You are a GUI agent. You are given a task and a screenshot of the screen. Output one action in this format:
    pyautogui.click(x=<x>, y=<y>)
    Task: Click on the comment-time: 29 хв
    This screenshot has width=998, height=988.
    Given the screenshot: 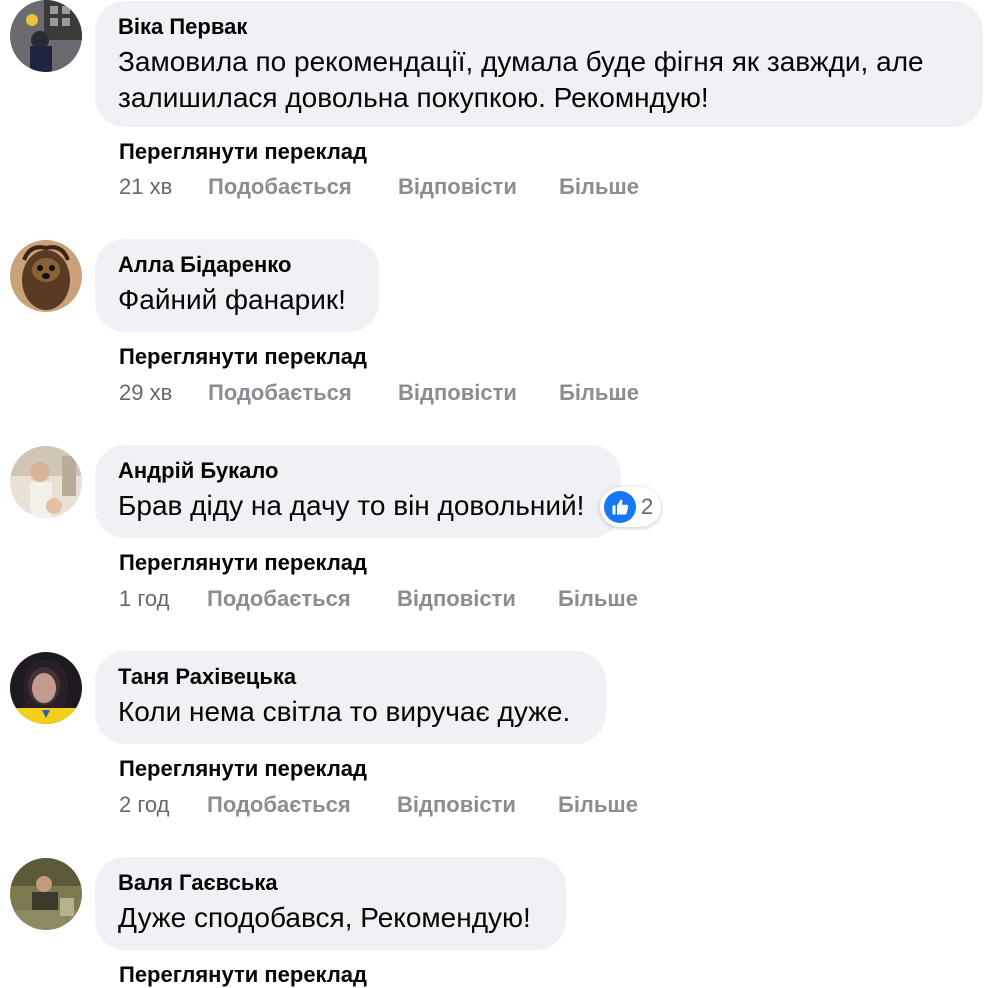 What is the action you would take?
    pyautogui.click(x=145, y=393)
    